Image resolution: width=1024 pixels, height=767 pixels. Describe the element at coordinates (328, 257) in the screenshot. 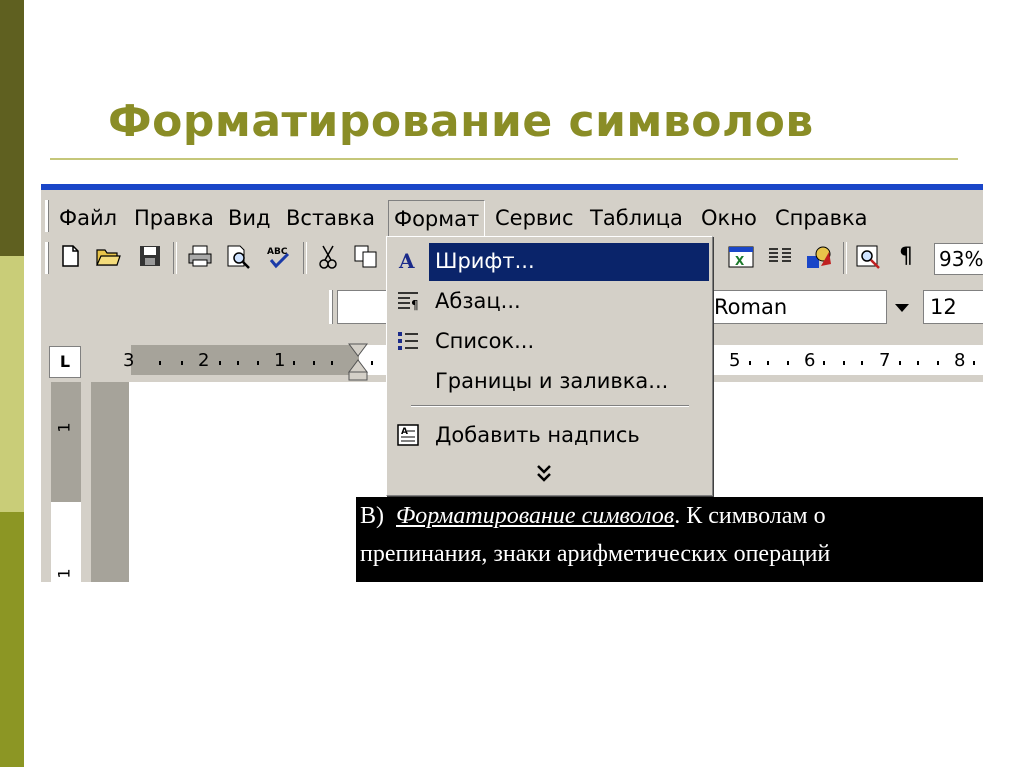

I see `cut-icon` at that location.